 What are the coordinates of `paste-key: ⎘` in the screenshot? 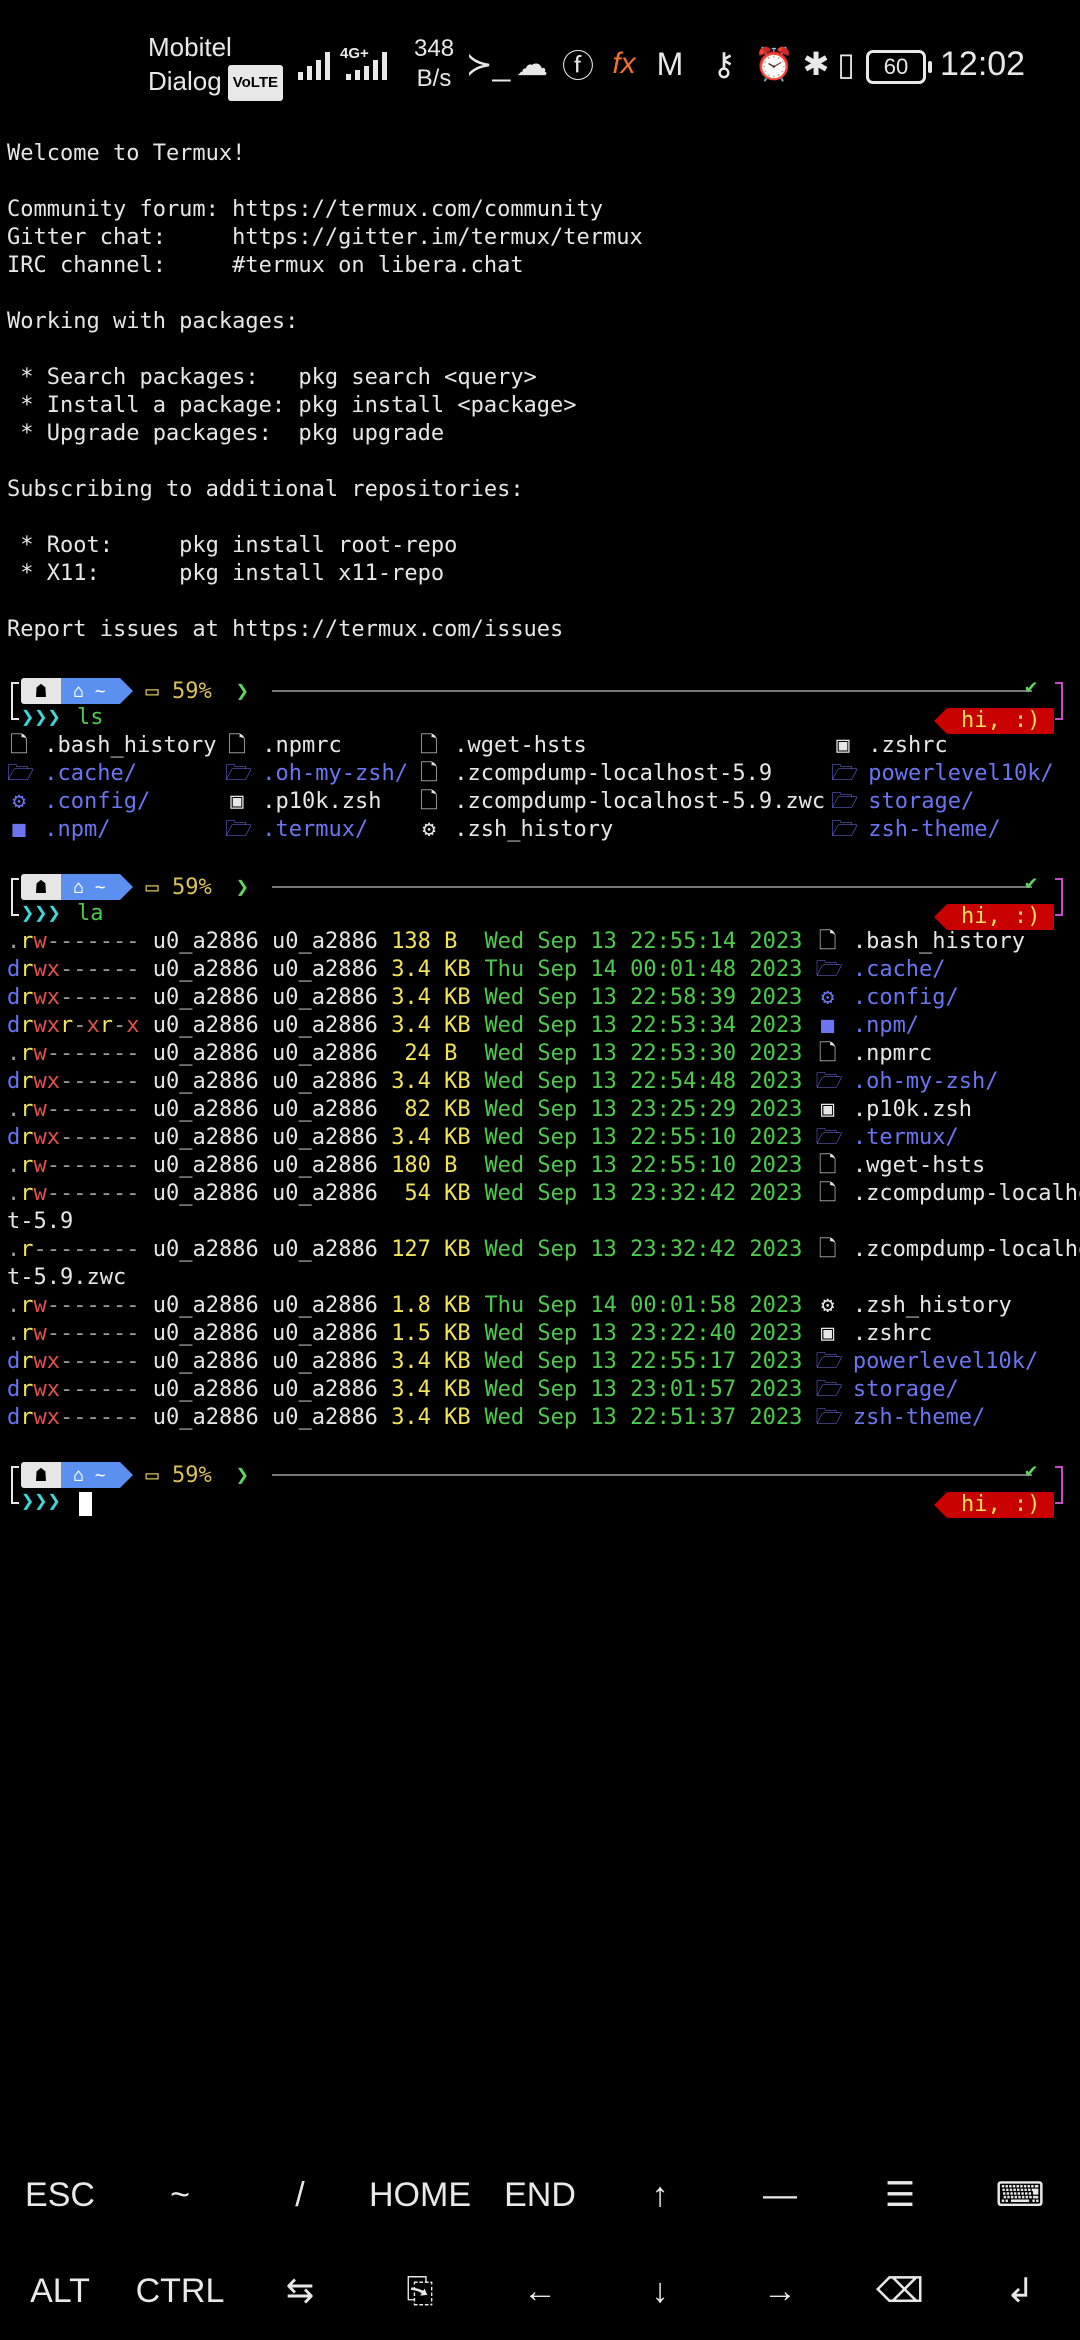 It's located at (420, 2291).